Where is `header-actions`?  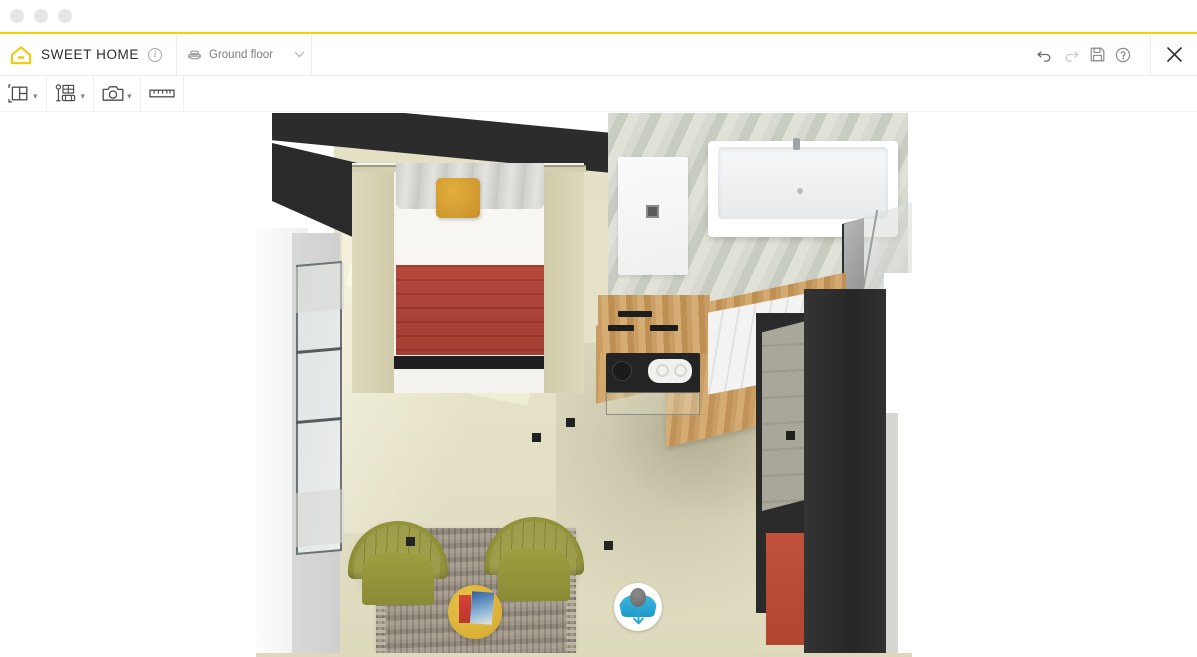
header-actions is located at coordinates (1114, 54).